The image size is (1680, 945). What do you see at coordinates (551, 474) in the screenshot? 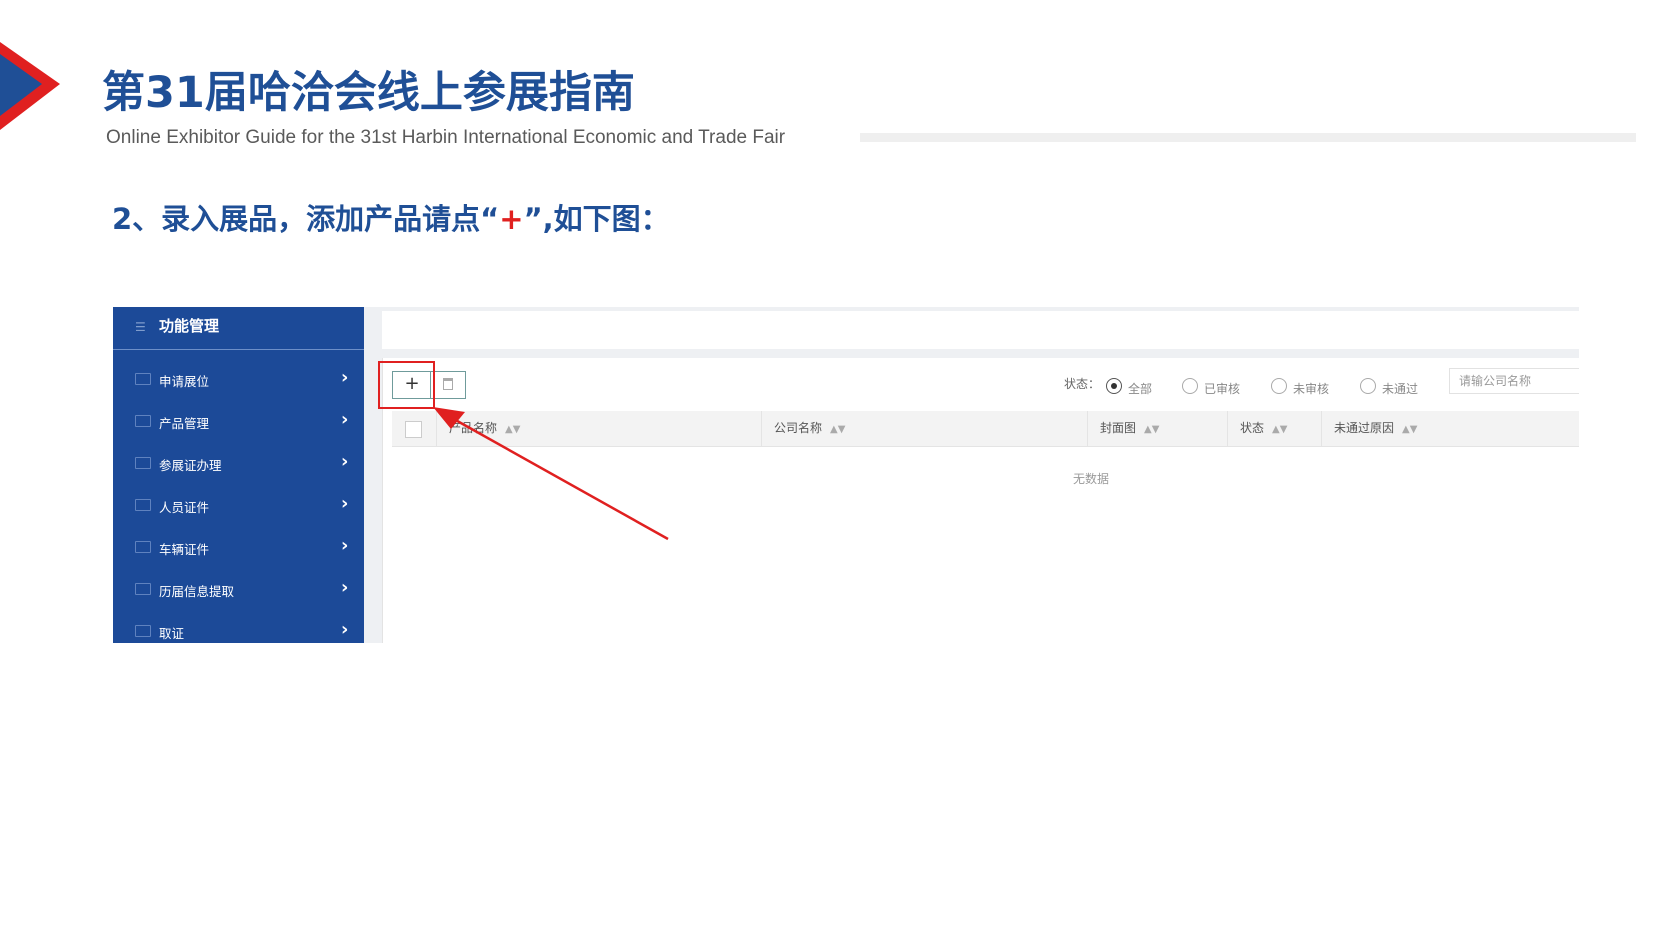
I see `pointer-arrow` at bounding box center [551, 474].